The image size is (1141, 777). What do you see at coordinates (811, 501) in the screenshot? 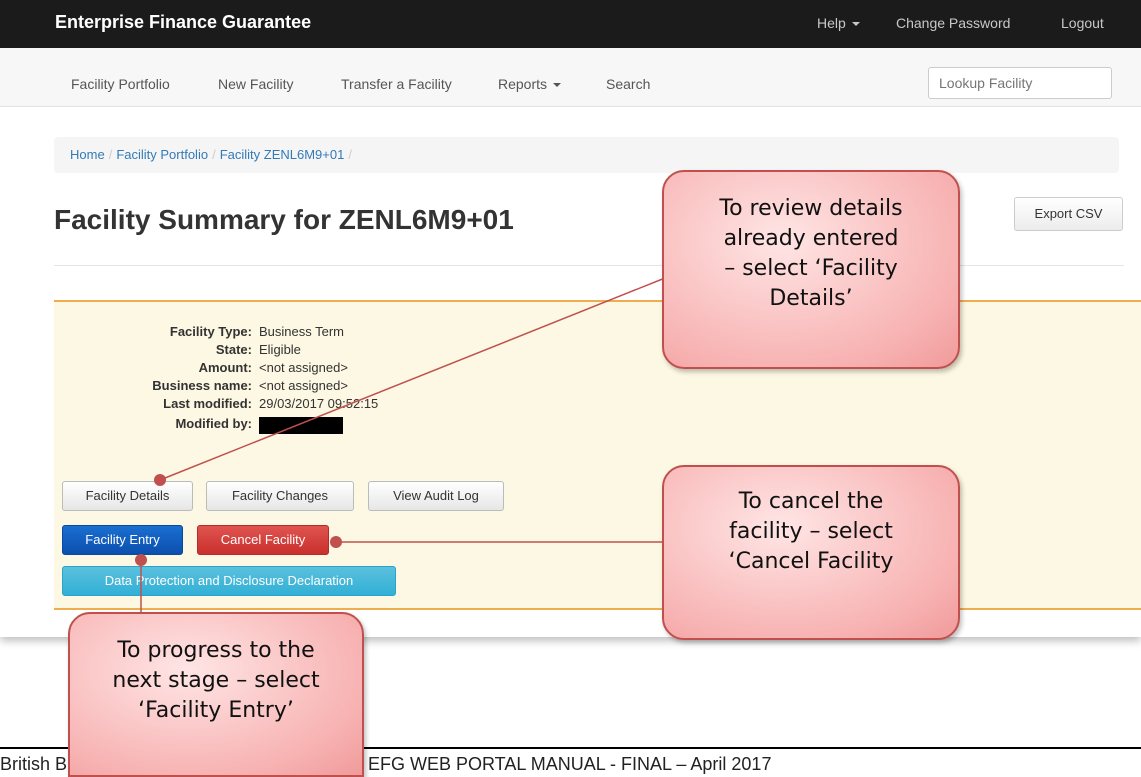
I see `callout-line: To cancel the` at bounding box center [811, 501].